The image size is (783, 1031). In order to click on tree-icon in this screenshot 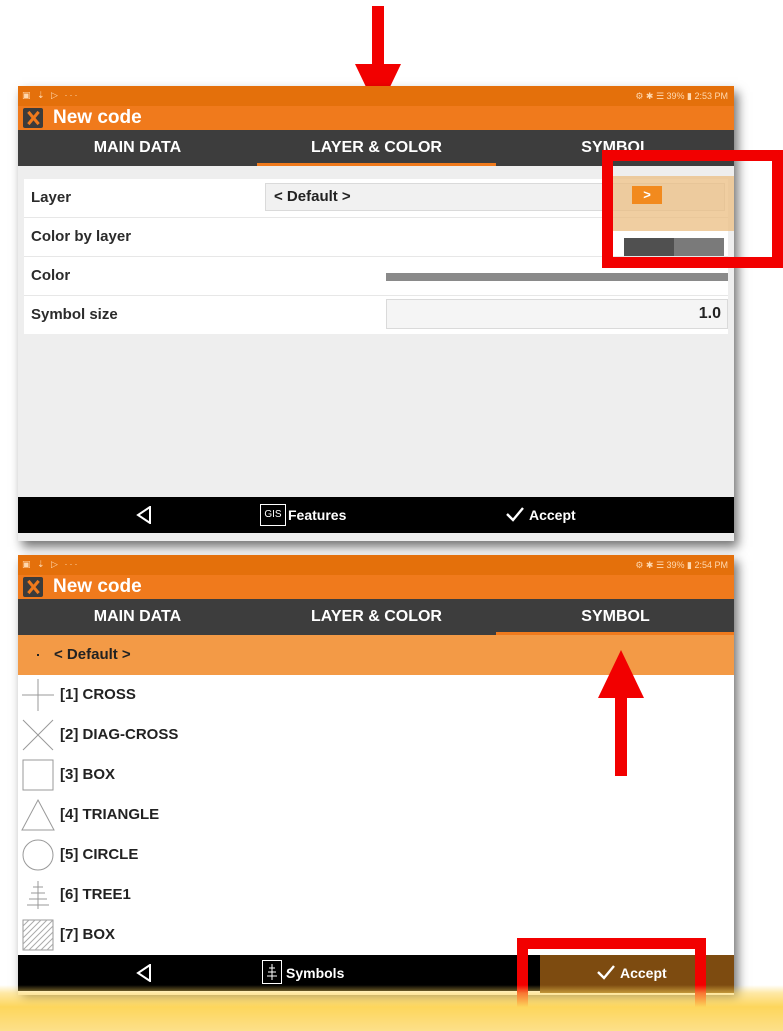, I will do `click(38, 895)`.